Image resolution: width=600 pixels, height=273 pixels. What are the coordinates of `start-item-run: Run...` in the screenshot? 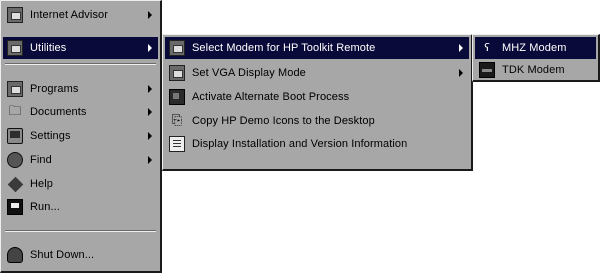 It's located at (80, 207).